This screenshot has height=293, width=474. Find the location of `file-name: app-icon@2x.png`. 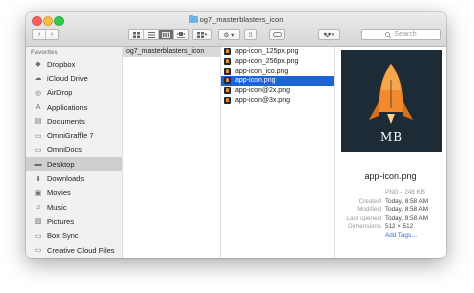

file-name: app-icon@2x.png is located at coordinates (262, 91).